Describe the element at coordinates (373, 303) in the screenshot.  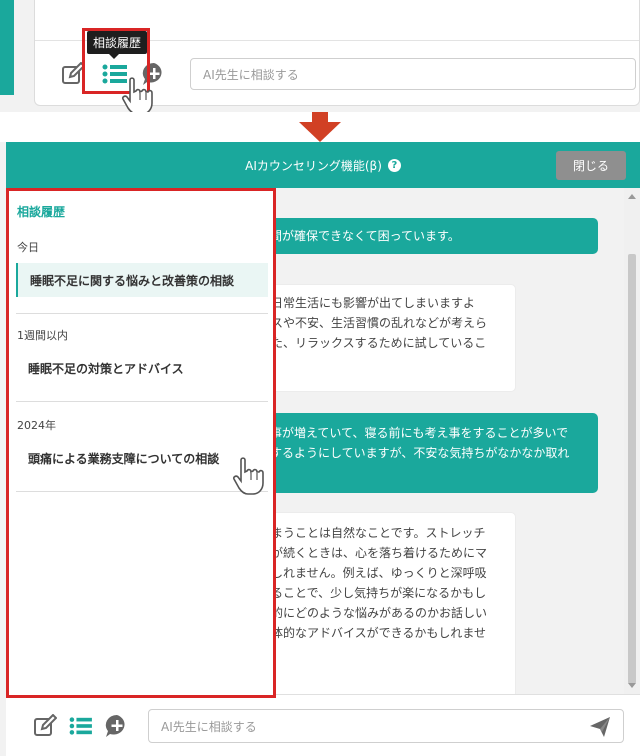
I see `message-text: 日常生活にも影響が出てしまいますよ` at that location.